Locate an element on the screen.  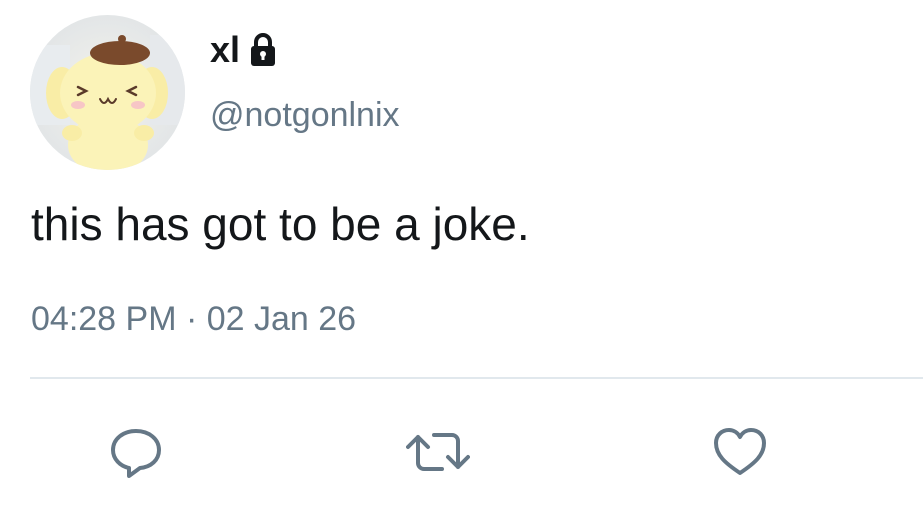
avatar is located at coordinates (107, 92).